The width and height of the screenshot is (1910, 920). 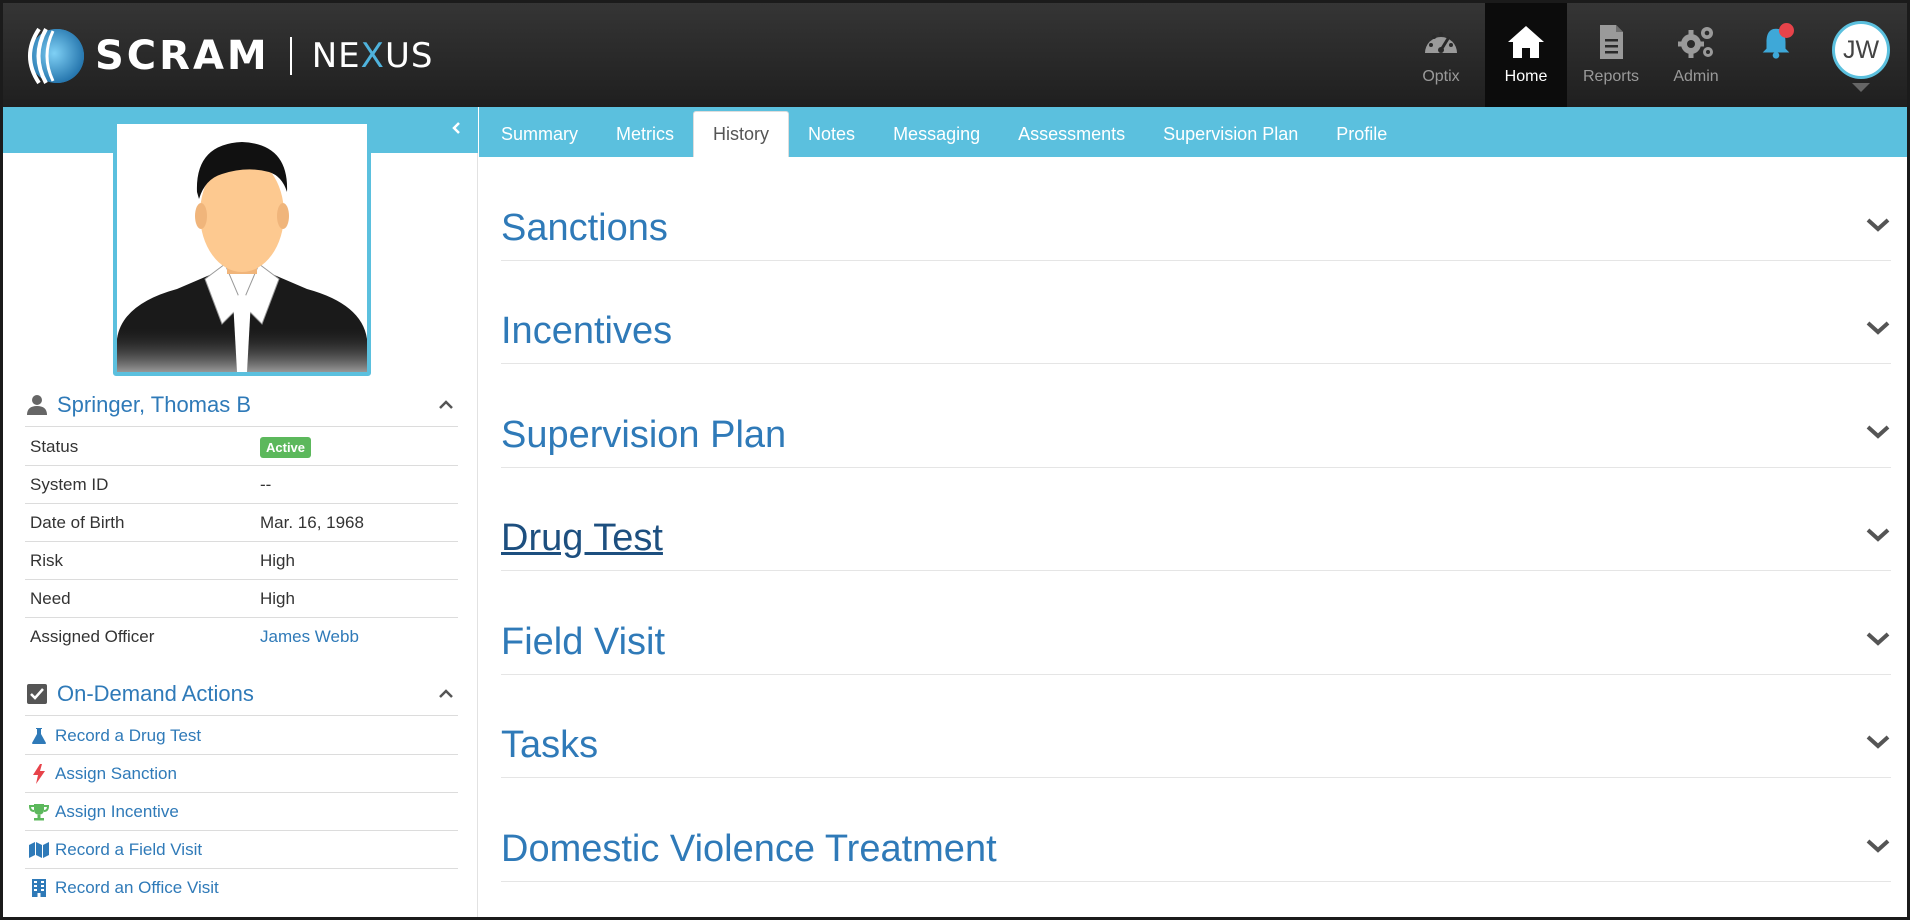 What do you see at coordinates (129, 849) in the screenshot?
I see `action-label: Record a Field Visit` at bounding box center [129, 849].